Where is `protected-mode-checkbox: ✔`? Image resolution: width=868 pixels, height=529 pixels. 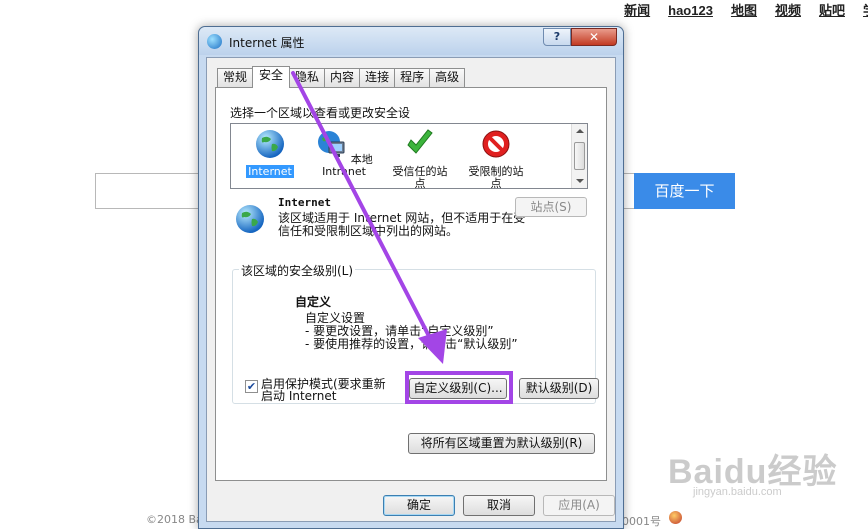
protected-mode-checkbox: ✔ is located at coordinates (251, 386).